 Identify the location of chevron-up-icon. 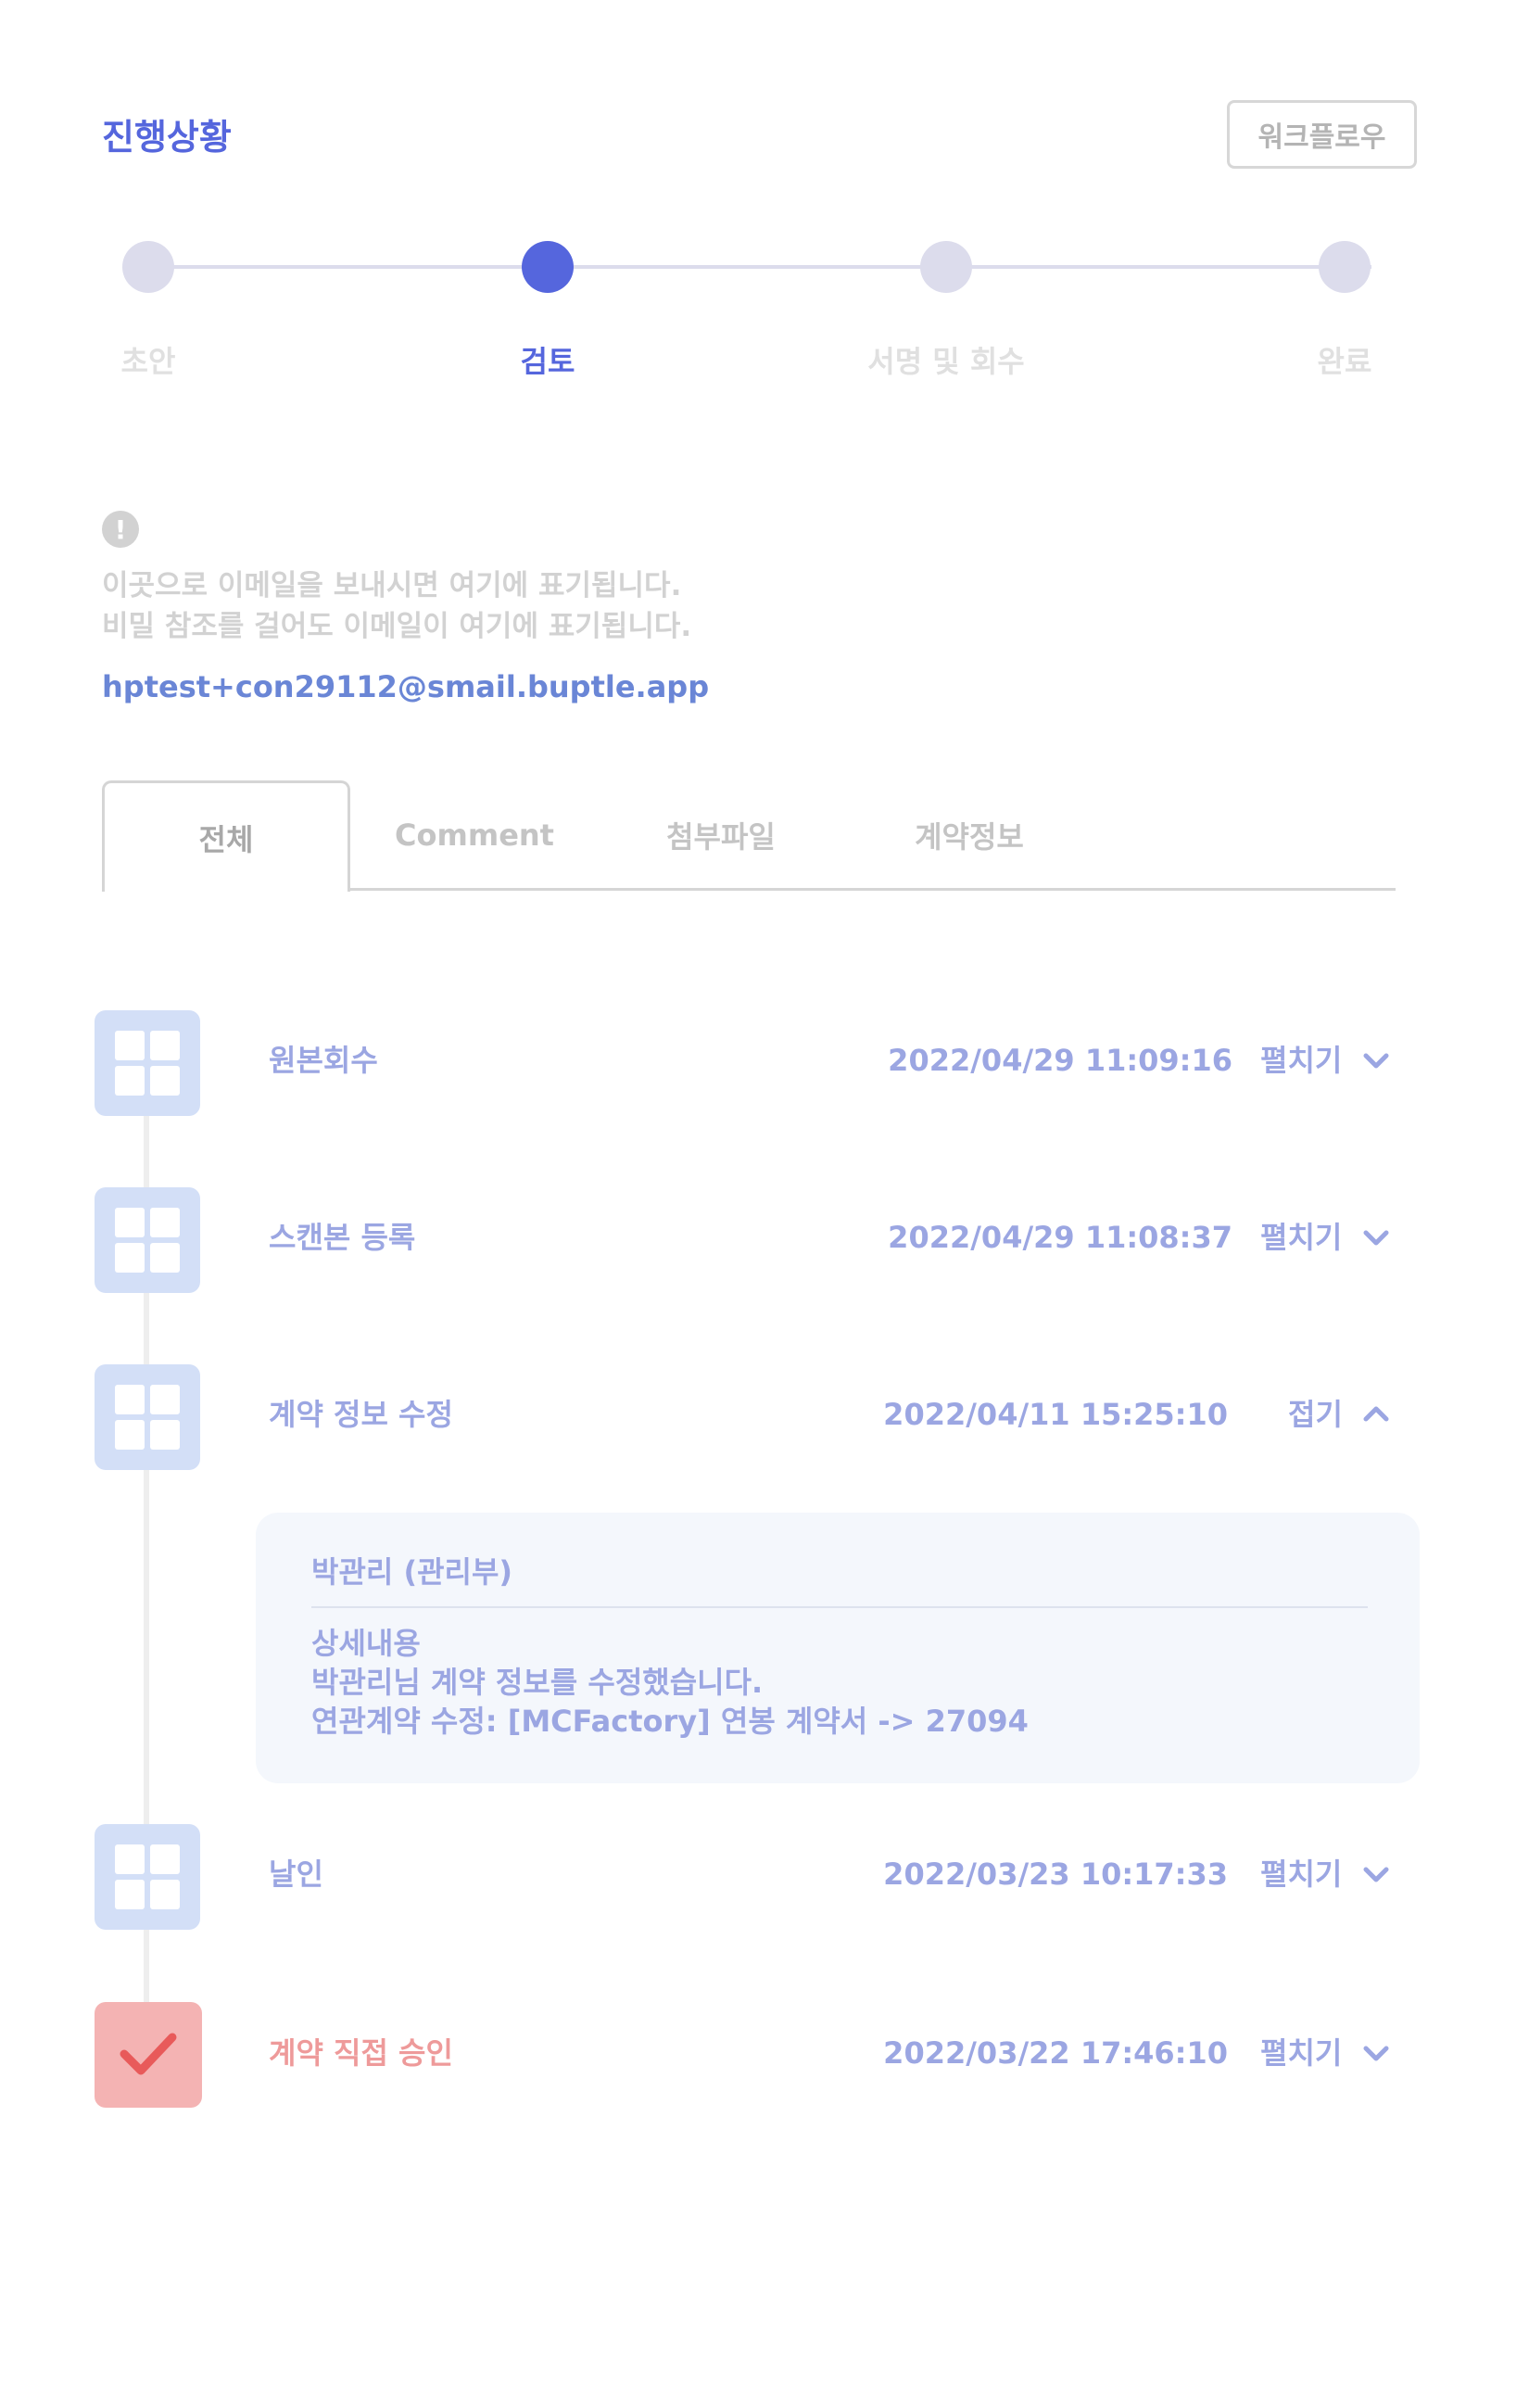
(1376, 1414).